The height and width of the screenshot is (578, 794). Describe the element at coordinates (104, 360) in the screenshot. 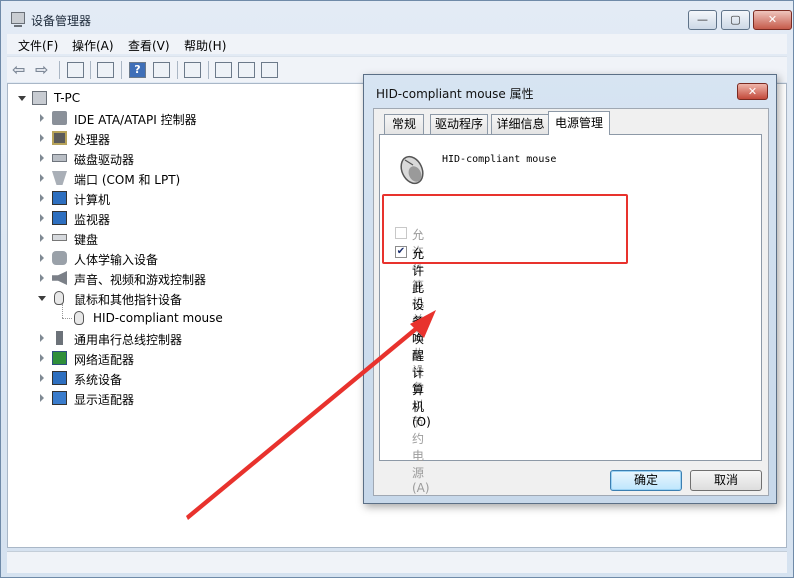

I see `tree-item-label: 网络适配器` at that location.